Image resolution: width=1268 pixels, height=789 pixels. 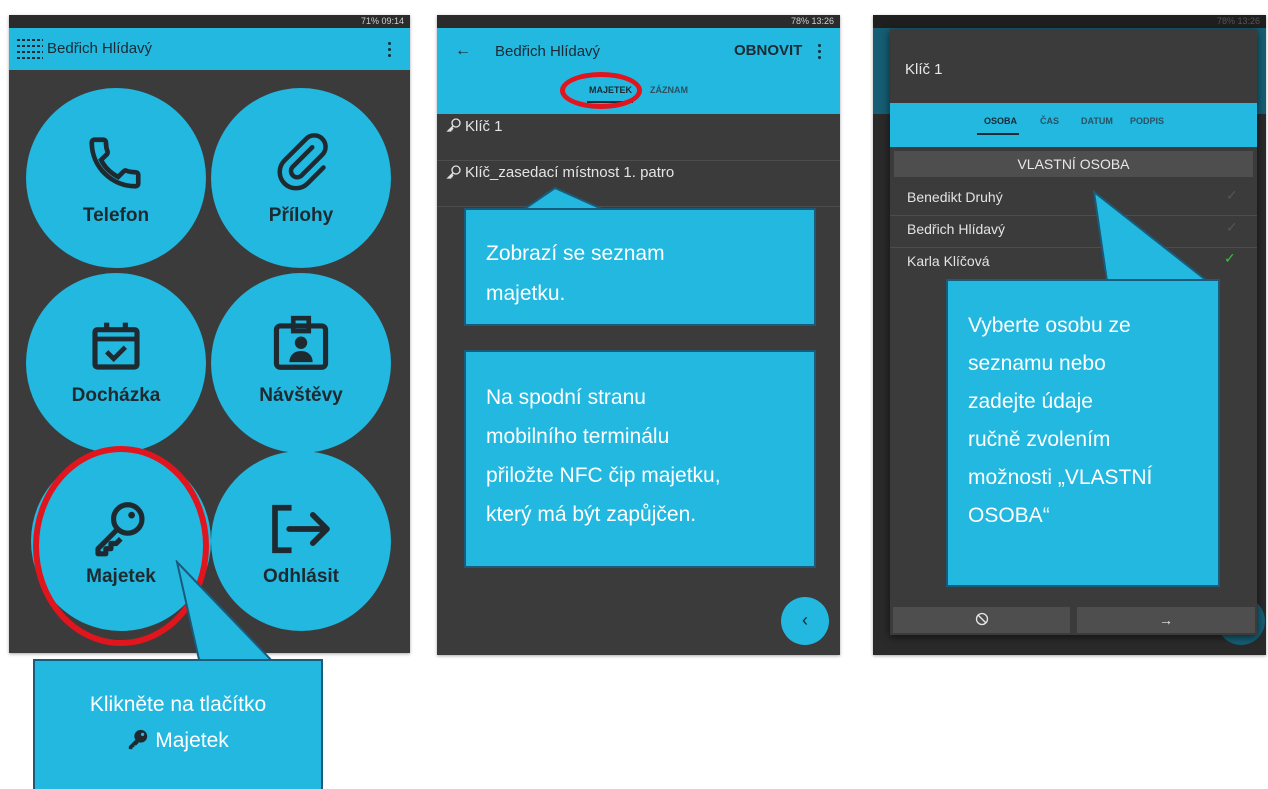 I want to click on callout-text-line: OSOBA“, so click(x=1009, y=515).